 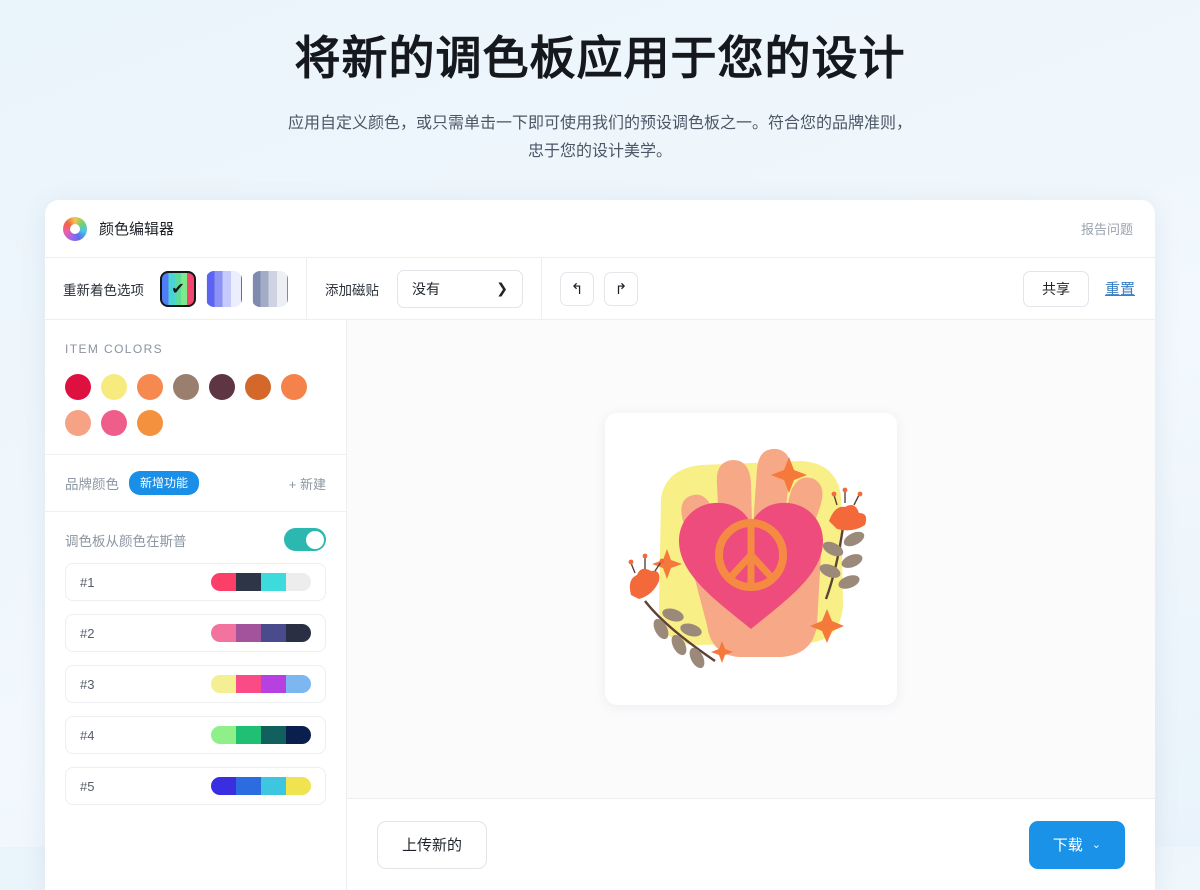 I want to click on palette-list: #1 #2 #3 #4 #5, so click(x=195, y=681).